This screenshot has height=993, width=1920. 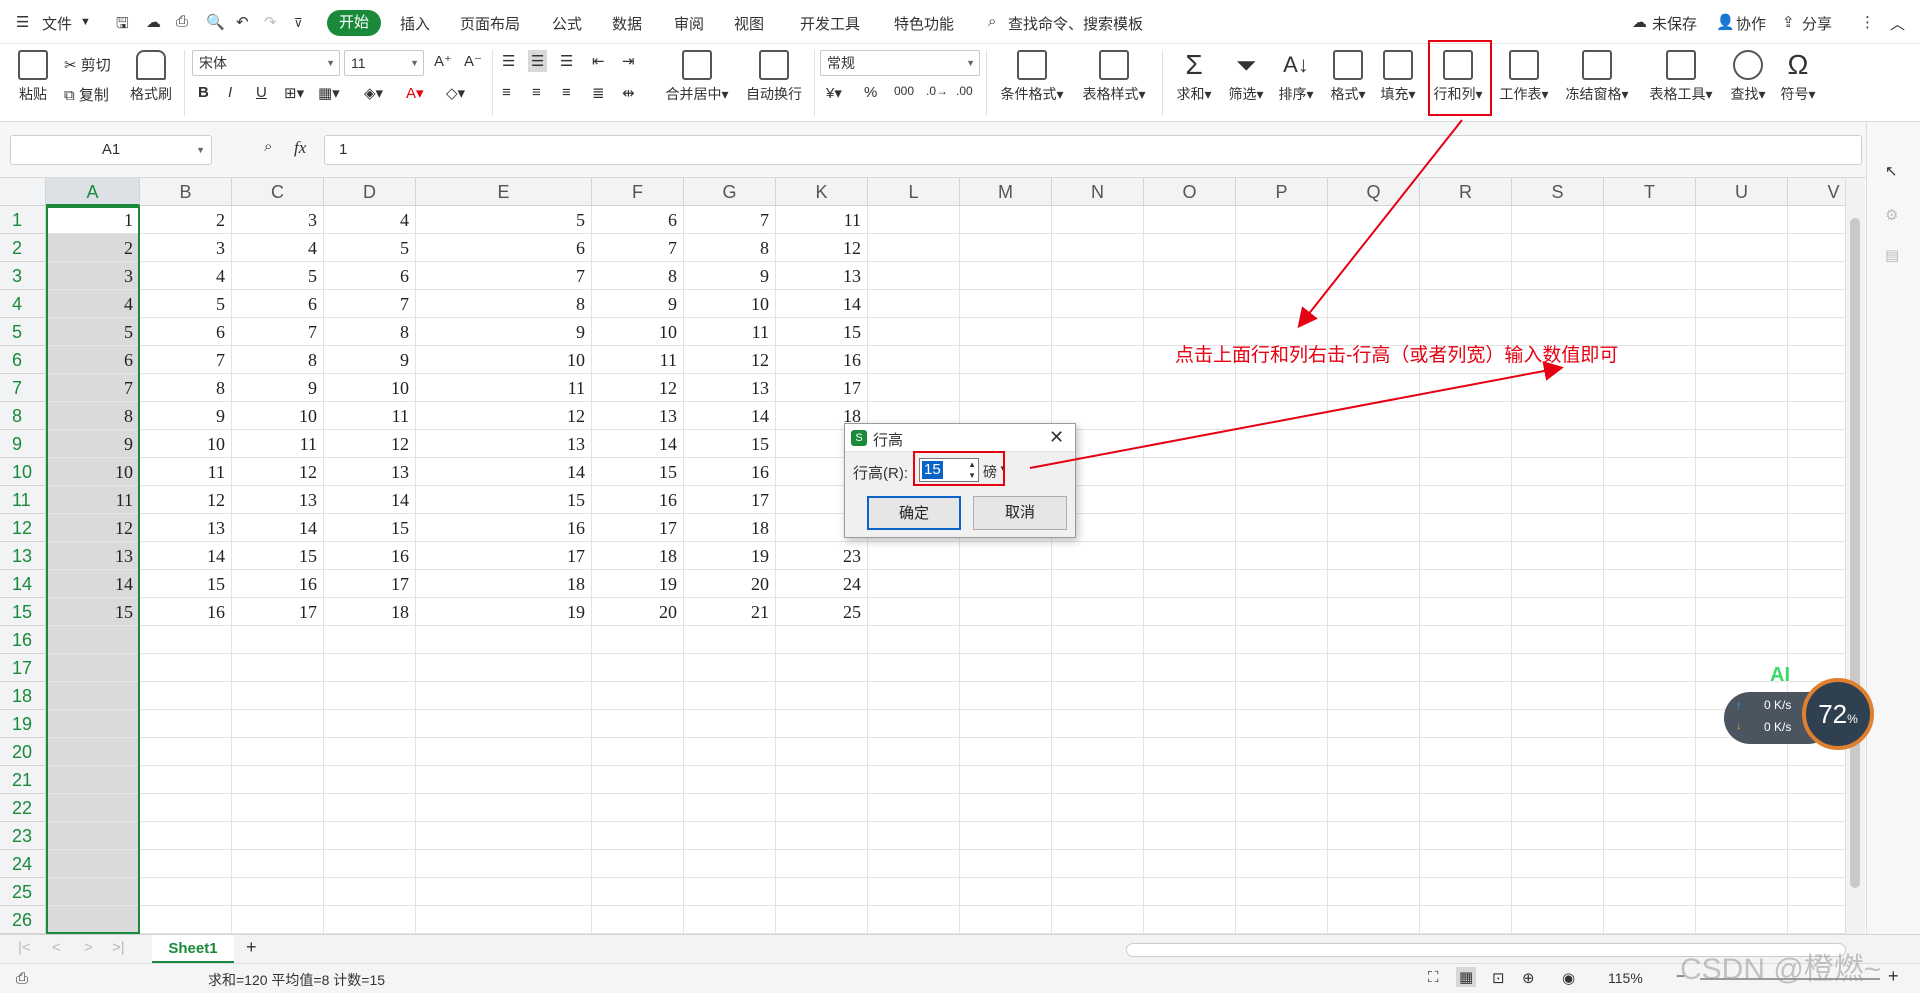 I want to click on zoom-in-icon: +, so click(x=1893, y=976).